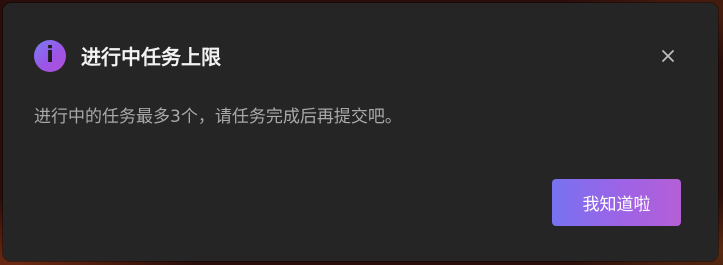 The height and width of the screenshot is (265, 723). I want to click on info-icon: i, so click(50, 56).